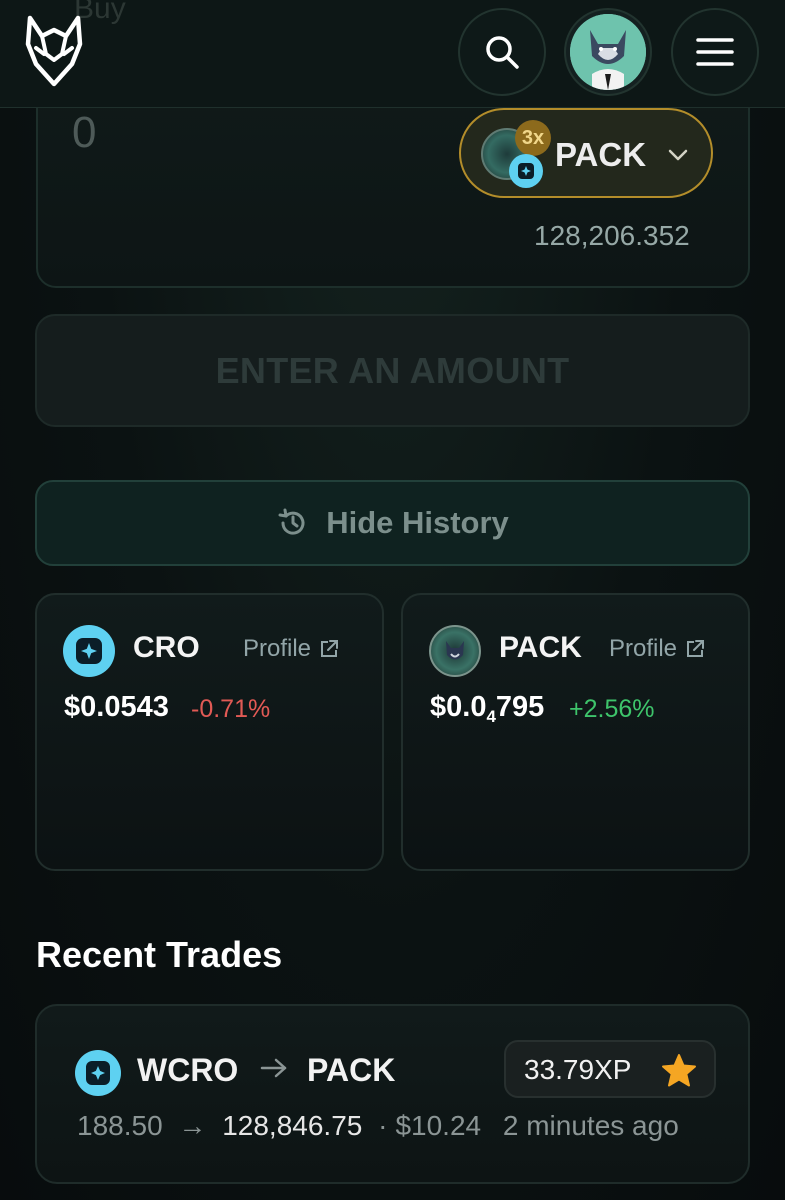 The image size is (785, 1200). Describe the element at coordinates (54, 52) in the screenshot. I see `fox-logo-icon` at that location.